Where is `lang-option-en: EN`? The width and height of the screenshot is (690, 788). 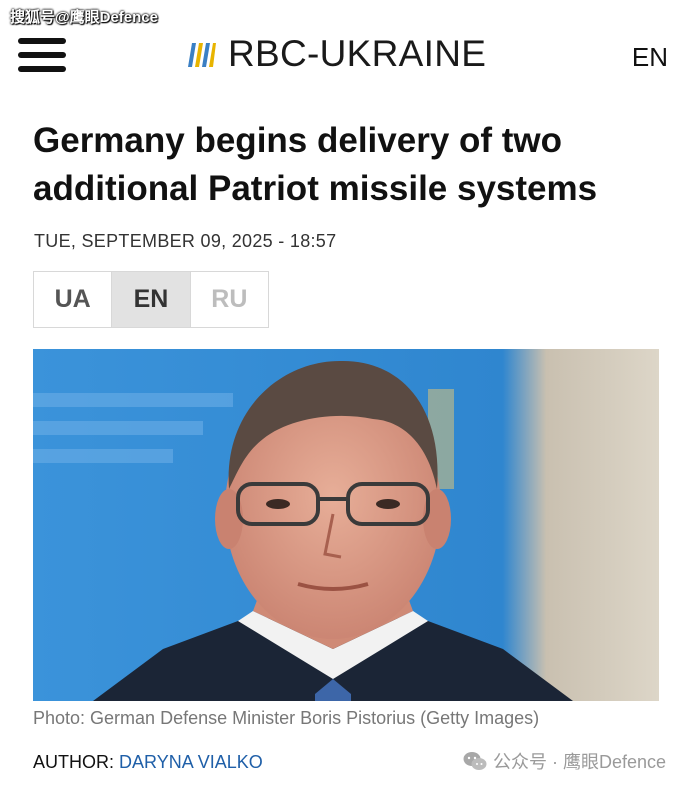 lang-option-en: EN is located at coordinates (151, 299).